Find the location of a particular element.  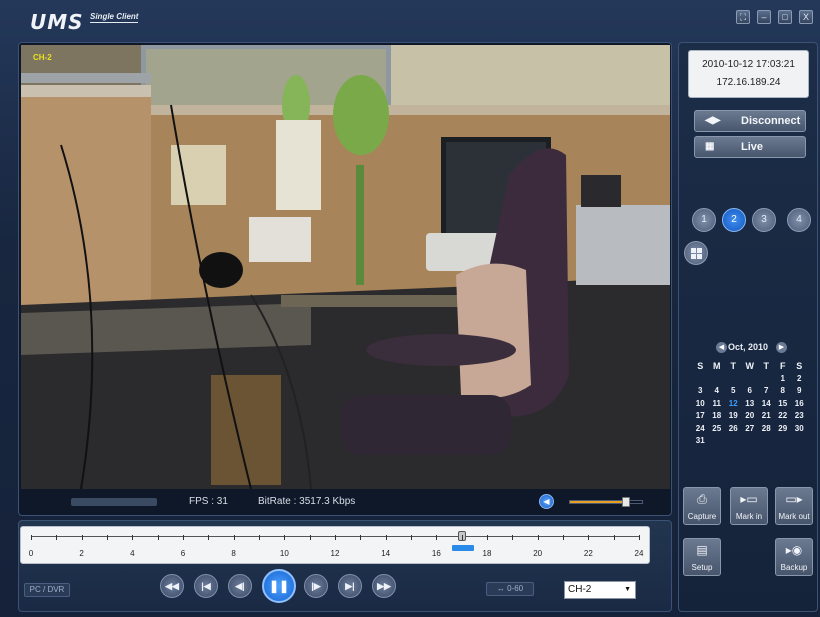

calendar-day: 22 is located at coordinates (783, 416).